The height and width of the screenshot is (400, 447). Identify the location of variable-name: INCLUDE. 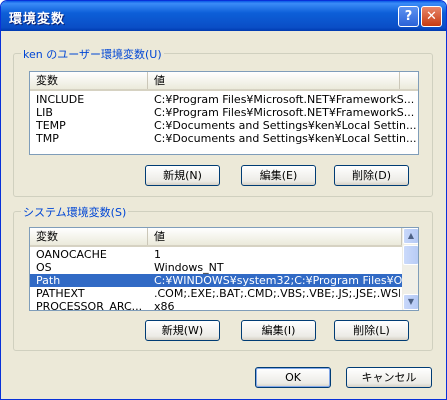
(60, 99).